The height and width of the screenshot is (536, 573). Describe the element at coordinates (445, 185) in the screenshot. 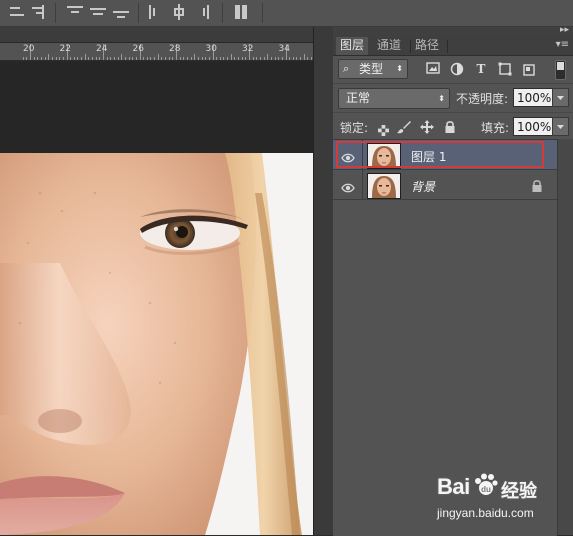

I see `layer-row: 背景` at that location.